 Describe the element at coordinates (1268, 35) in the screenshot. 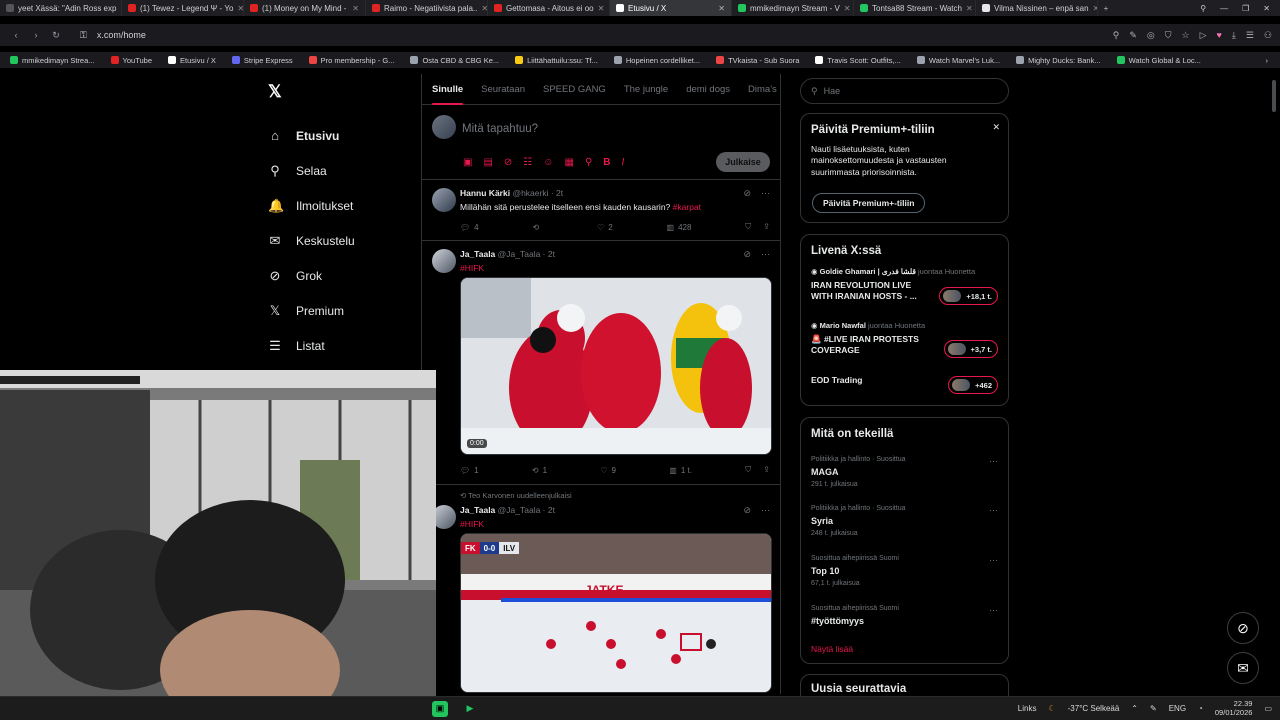

I see `profile-icon: ⚇` at that location.